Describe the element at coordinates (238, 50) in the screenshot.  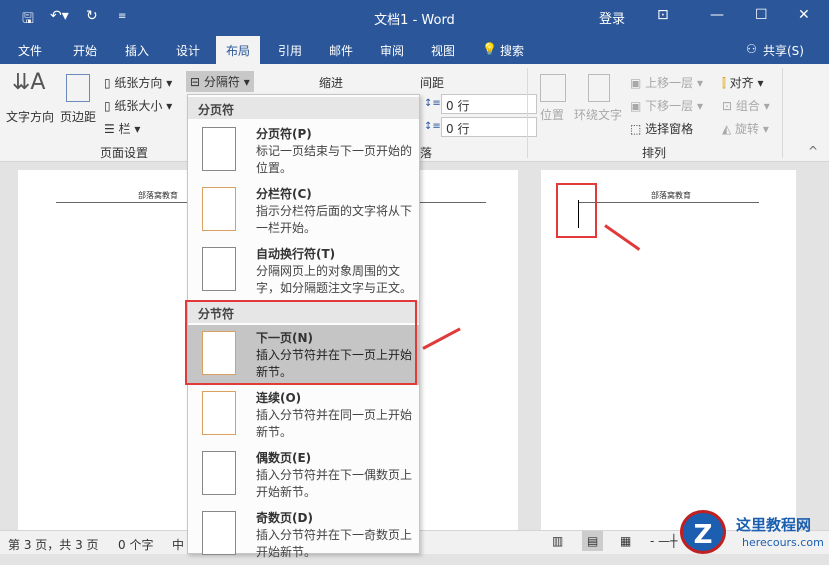
I see `tab-layout: 布局` at that location.